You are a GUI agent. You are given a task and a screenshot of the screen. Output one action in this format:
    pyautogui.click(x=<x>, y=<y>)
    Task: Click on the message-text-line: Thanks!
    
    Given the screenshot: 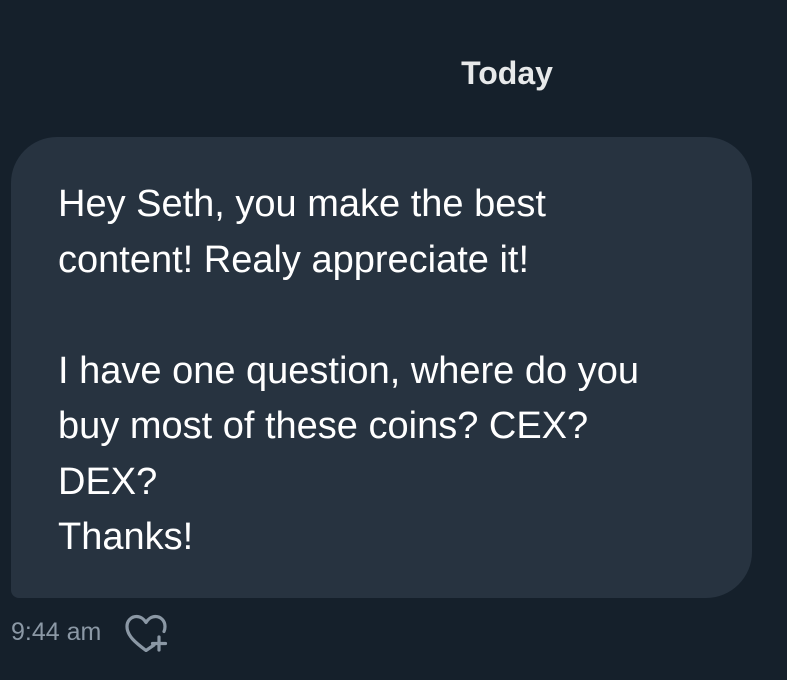 What is the action you would take?
    pyautogui.click(x=126, y=537)
    